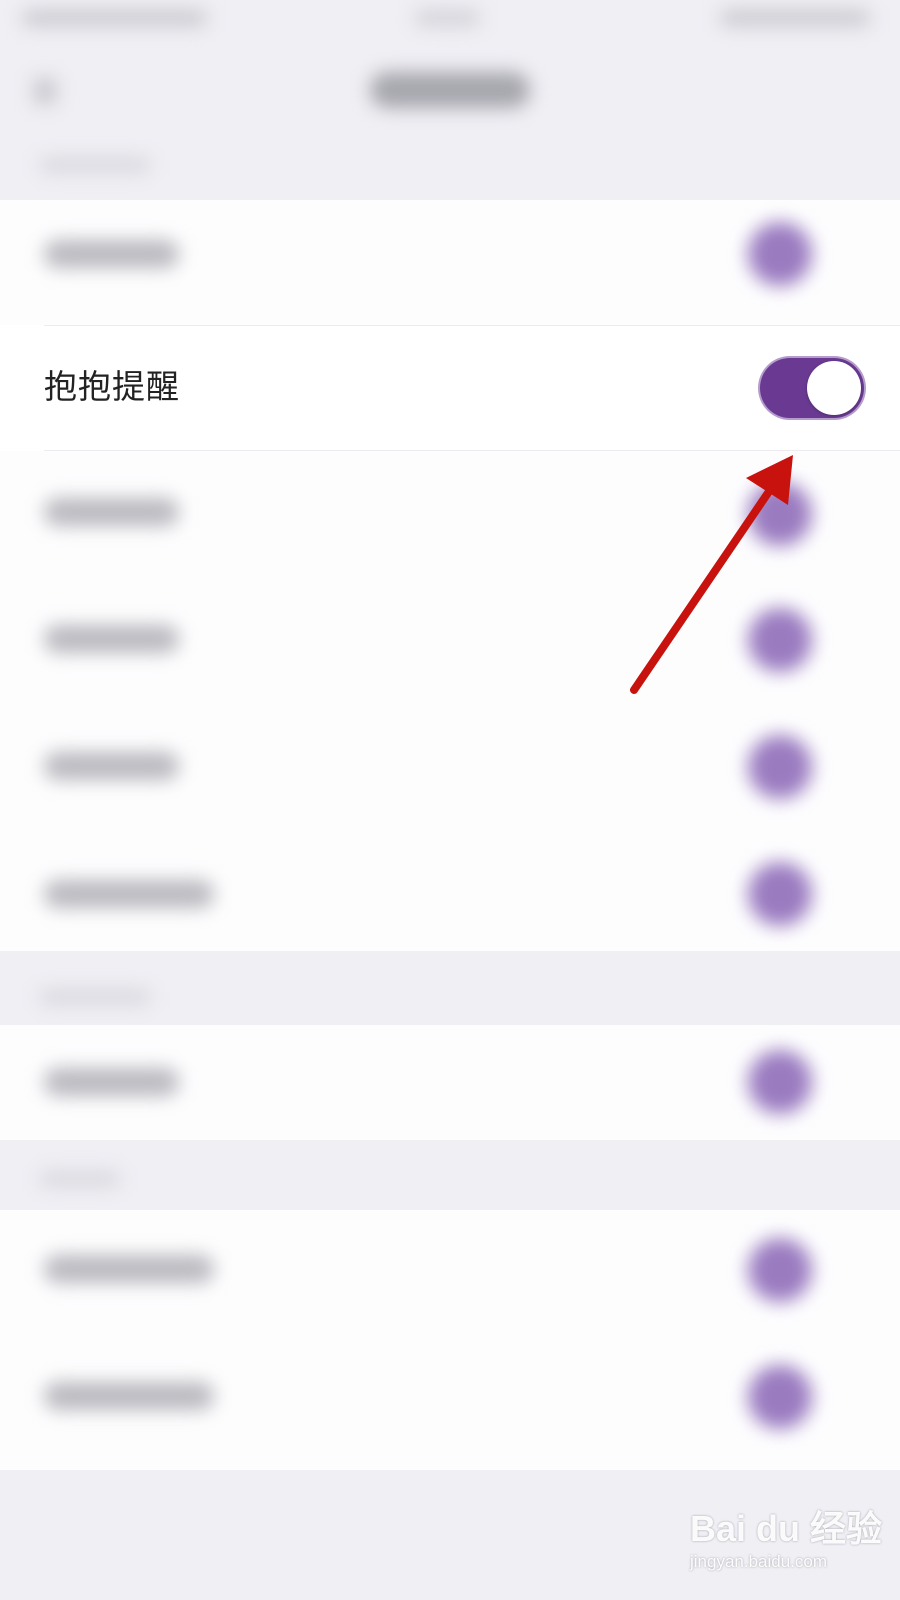 Image resolution: width=900 pixels, height=1600 pixels. I want to click on hug-reminder-toggle, so click(812, 388).